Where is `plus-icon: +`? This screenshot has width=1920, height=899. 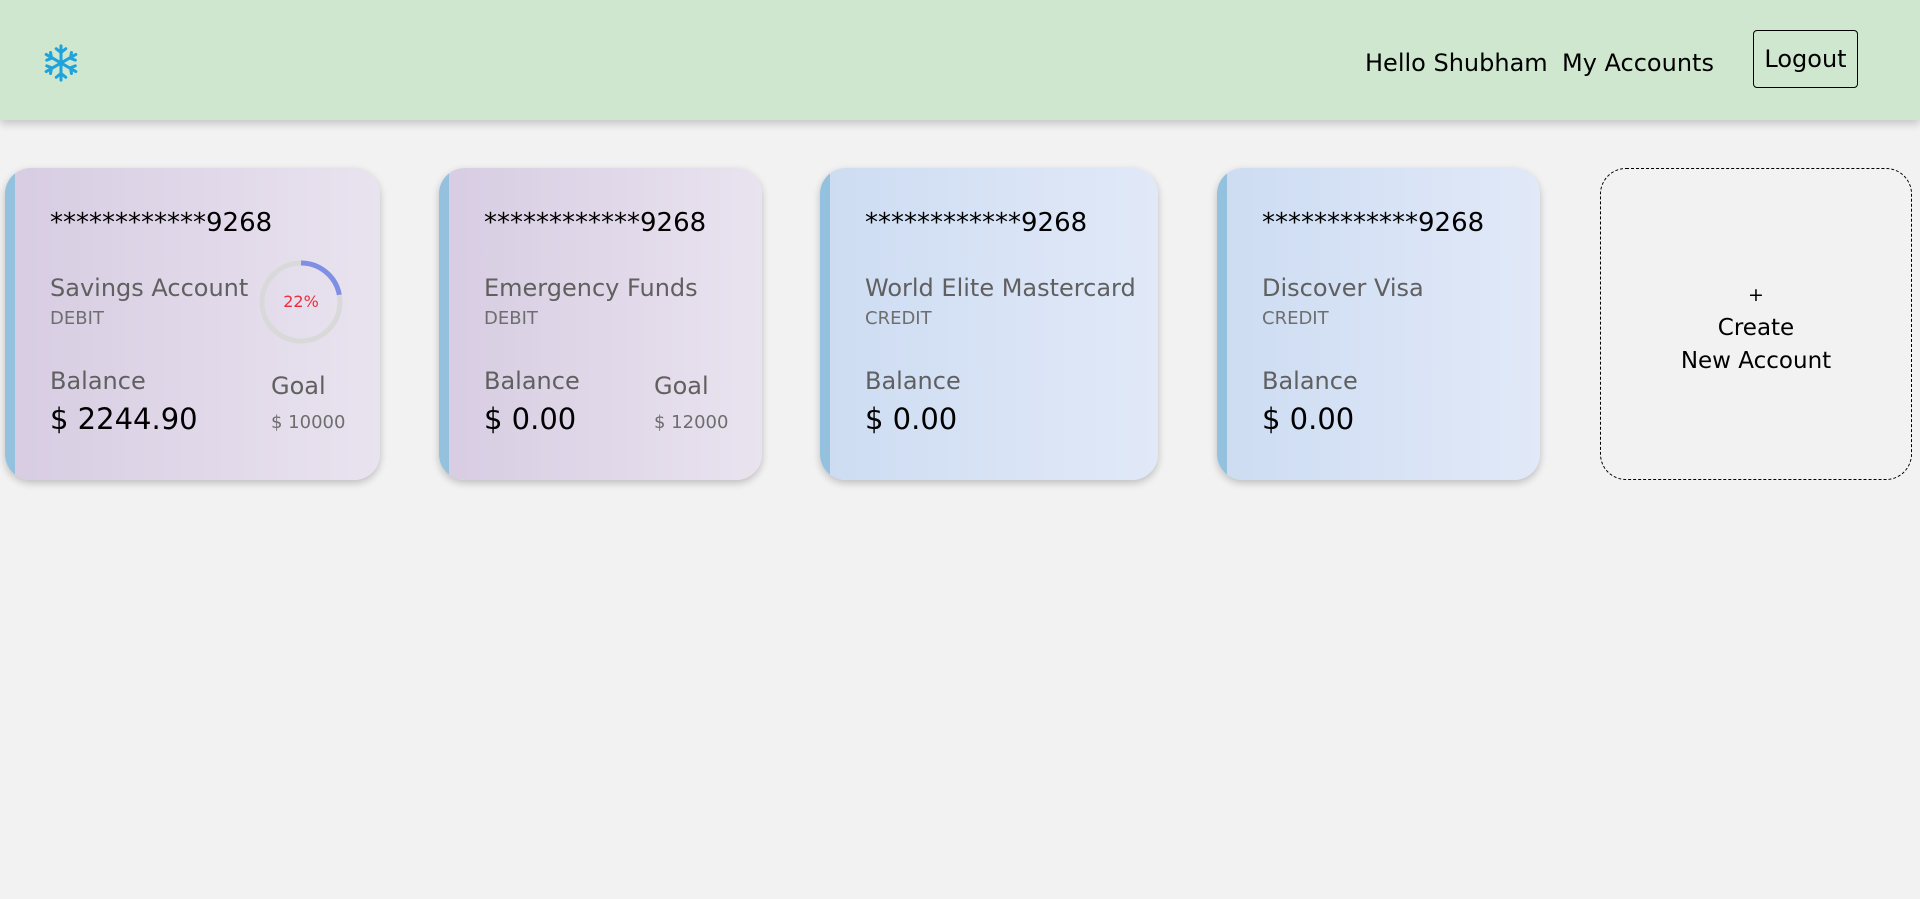
plus-icon: + is located at coordinates (1756, 295).